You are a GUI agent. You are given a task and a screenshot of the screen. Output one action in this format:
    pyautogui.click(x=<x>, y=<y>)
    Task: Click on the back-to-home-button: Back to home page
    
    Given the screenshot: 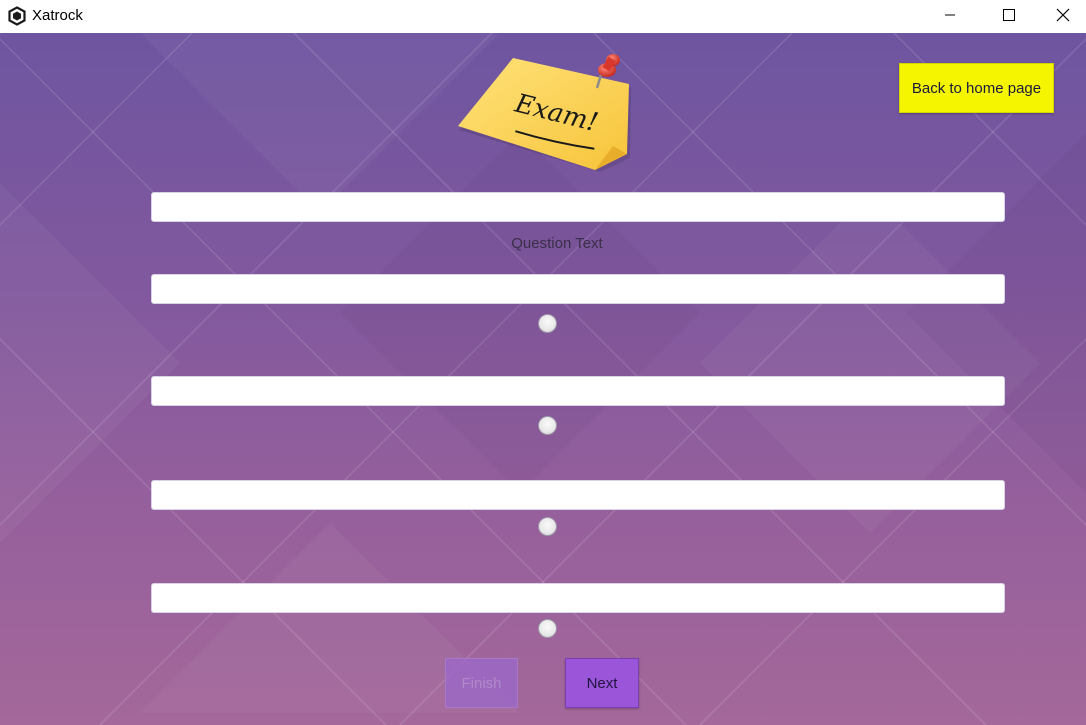 What is the action you would take?
    pyautogui.click(x=976, y=88)
    